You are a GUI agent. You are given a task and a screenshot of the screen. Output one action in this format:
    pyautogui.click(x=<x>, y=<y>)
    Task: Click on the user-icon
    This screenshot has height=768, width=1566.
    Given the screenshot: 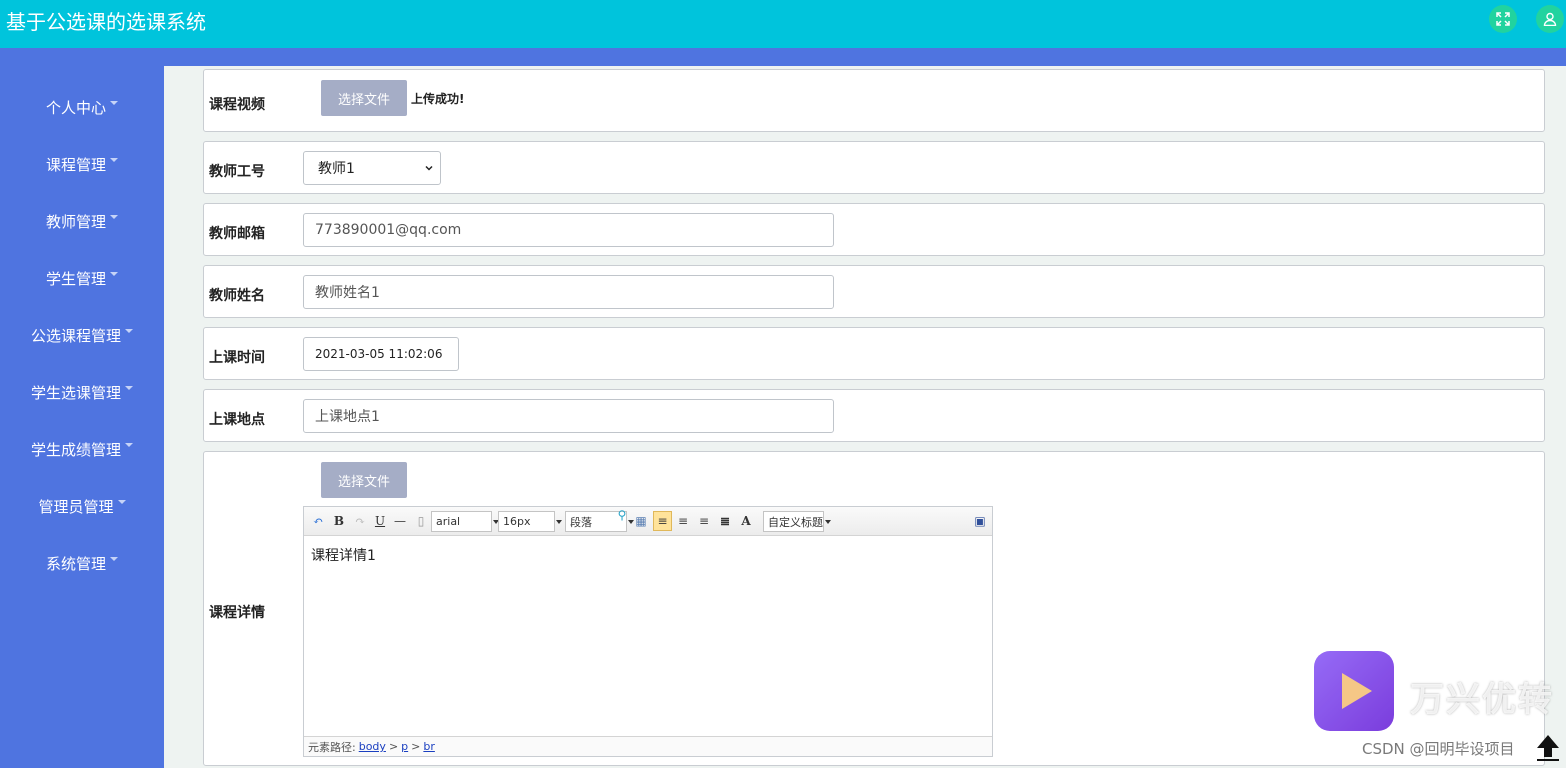 What is the action you would take?
    pyautogui.click(x=1550, y=19)
    